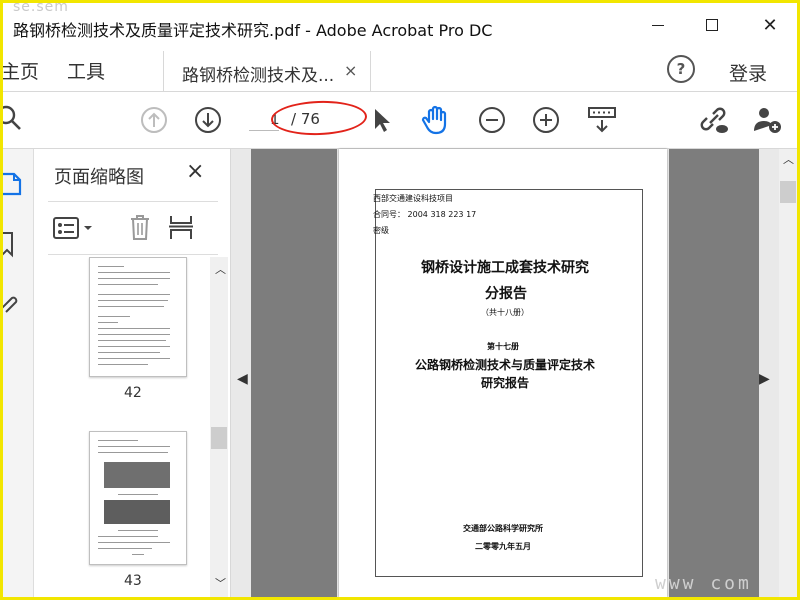 The height and width of the screenshot is (600, 800). Describe the element at coordinates (122, 427) in the screenshot. I see `thumbnail-list: 42 43` at that location.